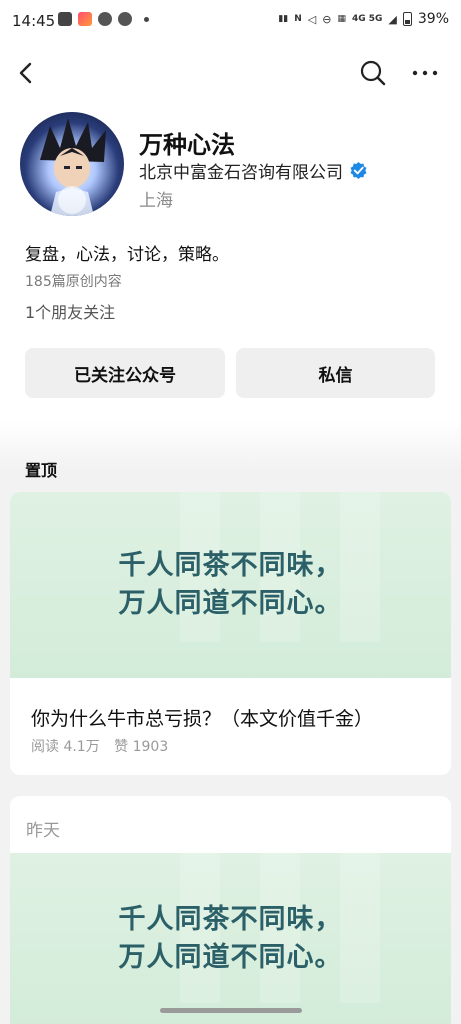 The width and height of the screenshot is (461, 1024). Describe the element at coordinates (241, 173) in the screenshot. I see `company-name: 北京中富金石咨询有限公司` at that location.